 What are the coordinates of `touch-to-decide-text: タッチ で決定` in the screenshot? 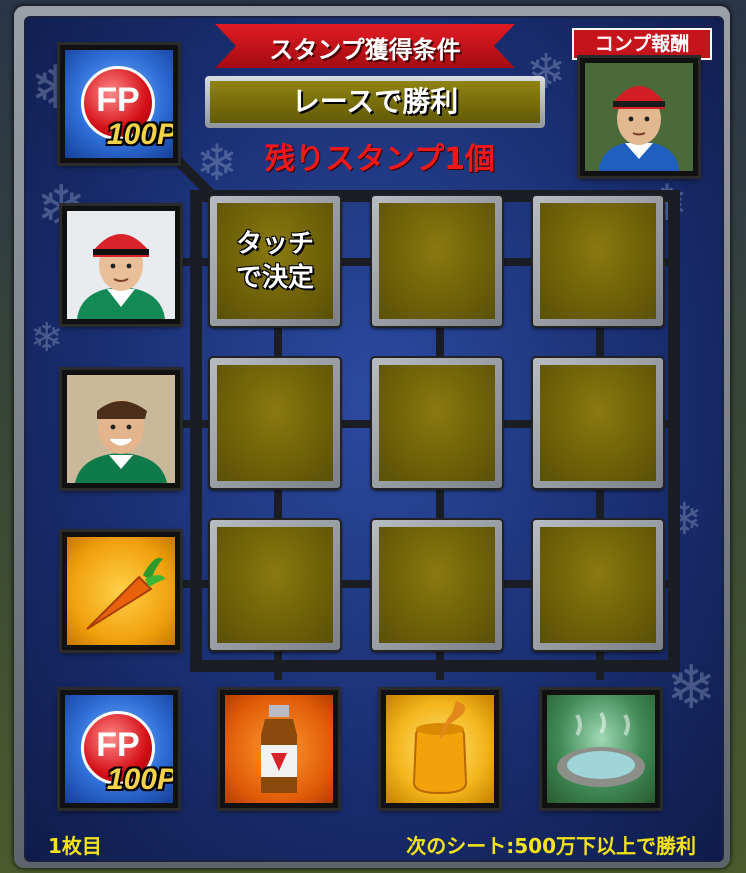 It's located at (274, 261).